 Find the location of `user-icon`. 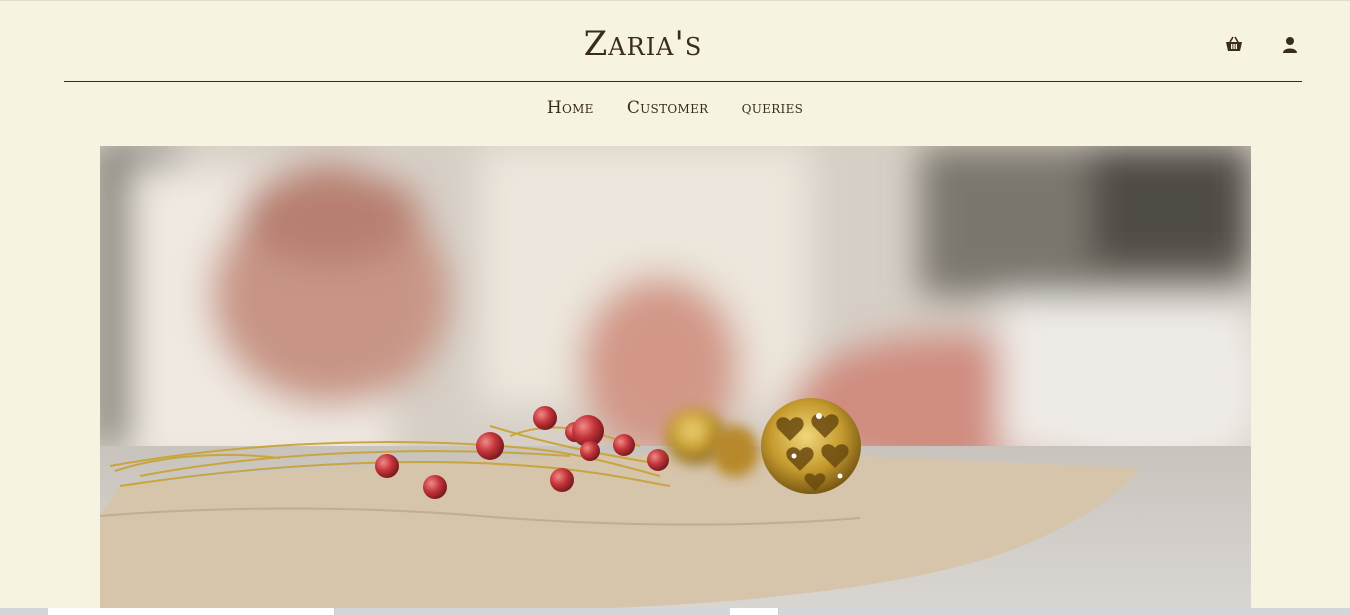

user-icon is located at coordinates (1290, 45).